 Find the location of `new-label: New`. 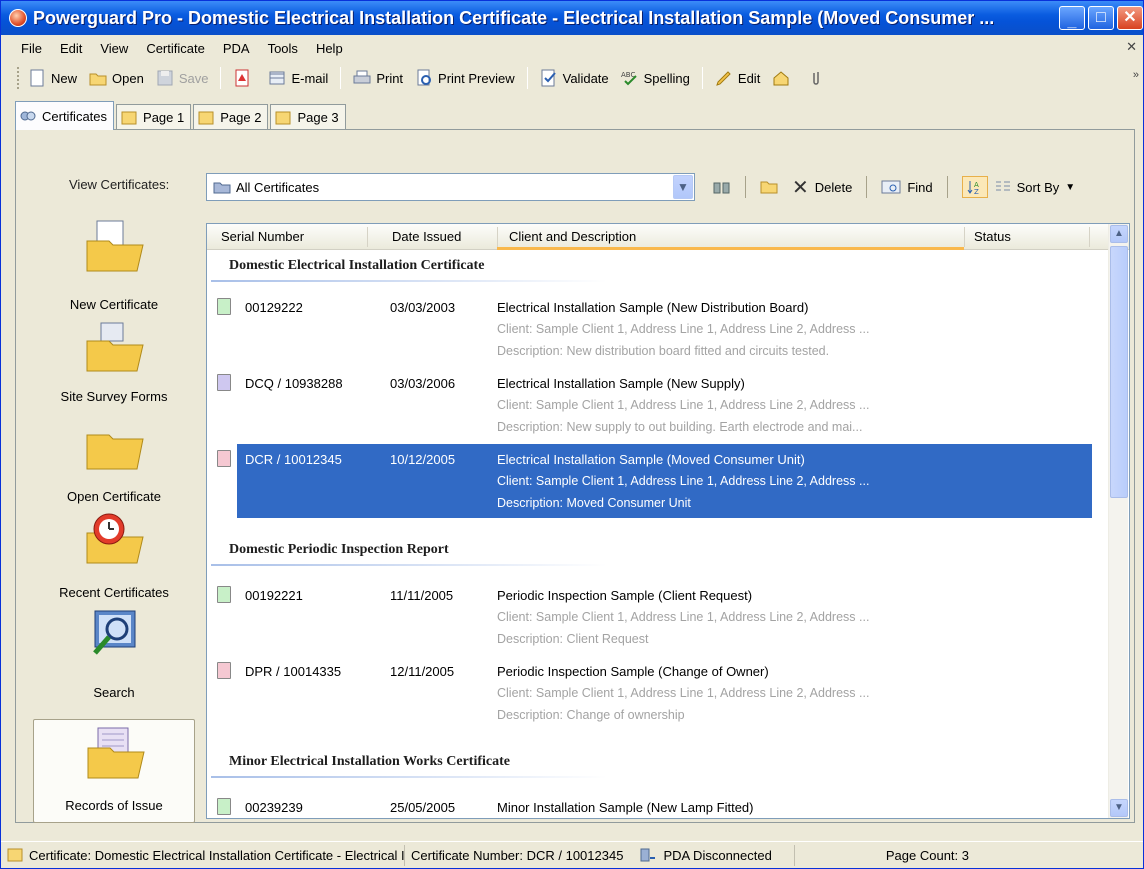

new-label: New is located at coordinates (64, 78).